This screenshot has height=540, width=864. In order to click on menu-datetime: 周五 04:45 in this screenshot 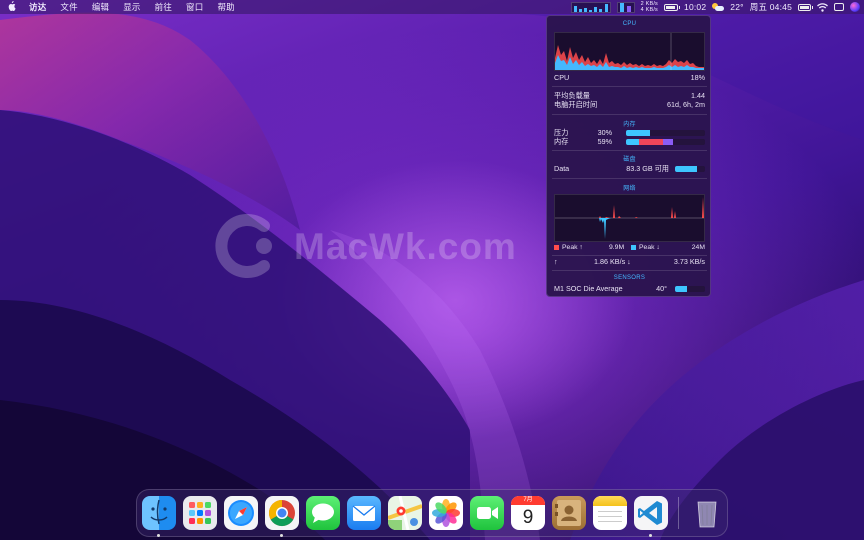, I will do `click(771, 7)`.